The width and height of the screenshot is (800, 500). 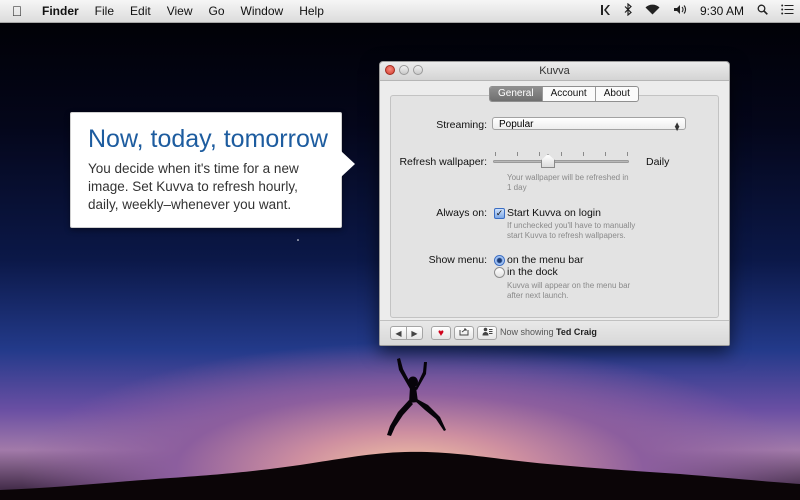 What do you see at coordinates (527, 332) in the screenshot?
I see `now-showing-prefix: Now showing` at bounding box center [527, 332].